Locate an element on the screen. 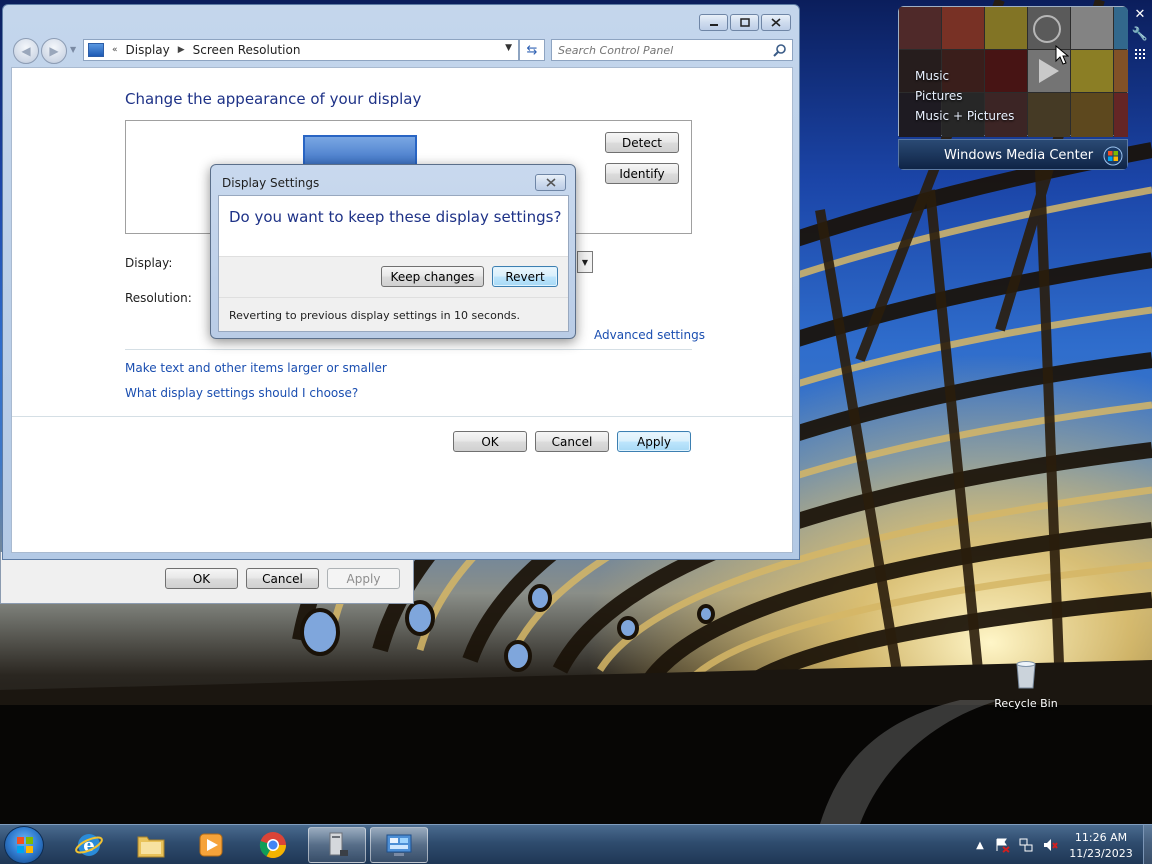  media-player-icon is located at coordinates (211, 845).